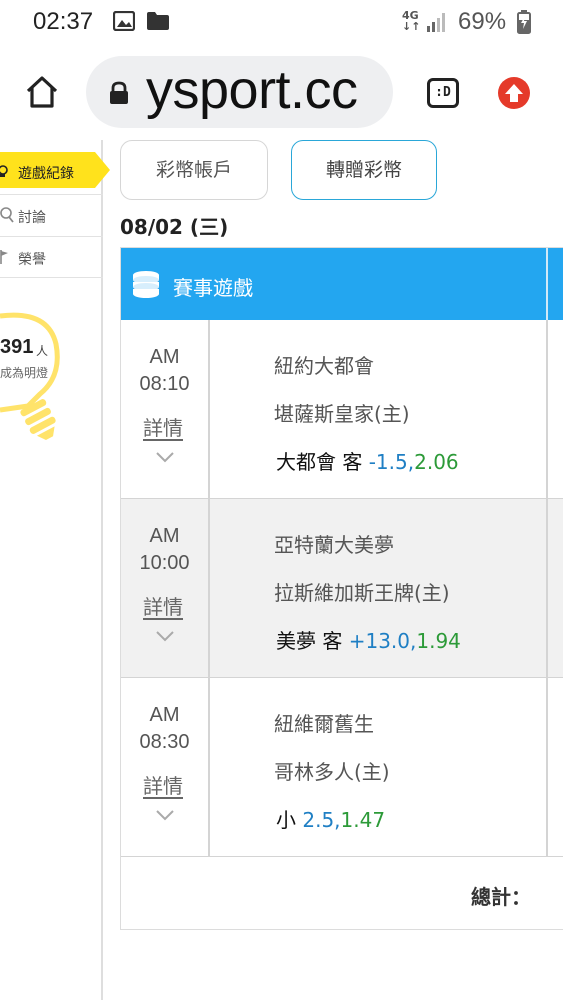  Describe the element at coordinates (5, 259) in the screenshot. I see `flag-icon` at that location.